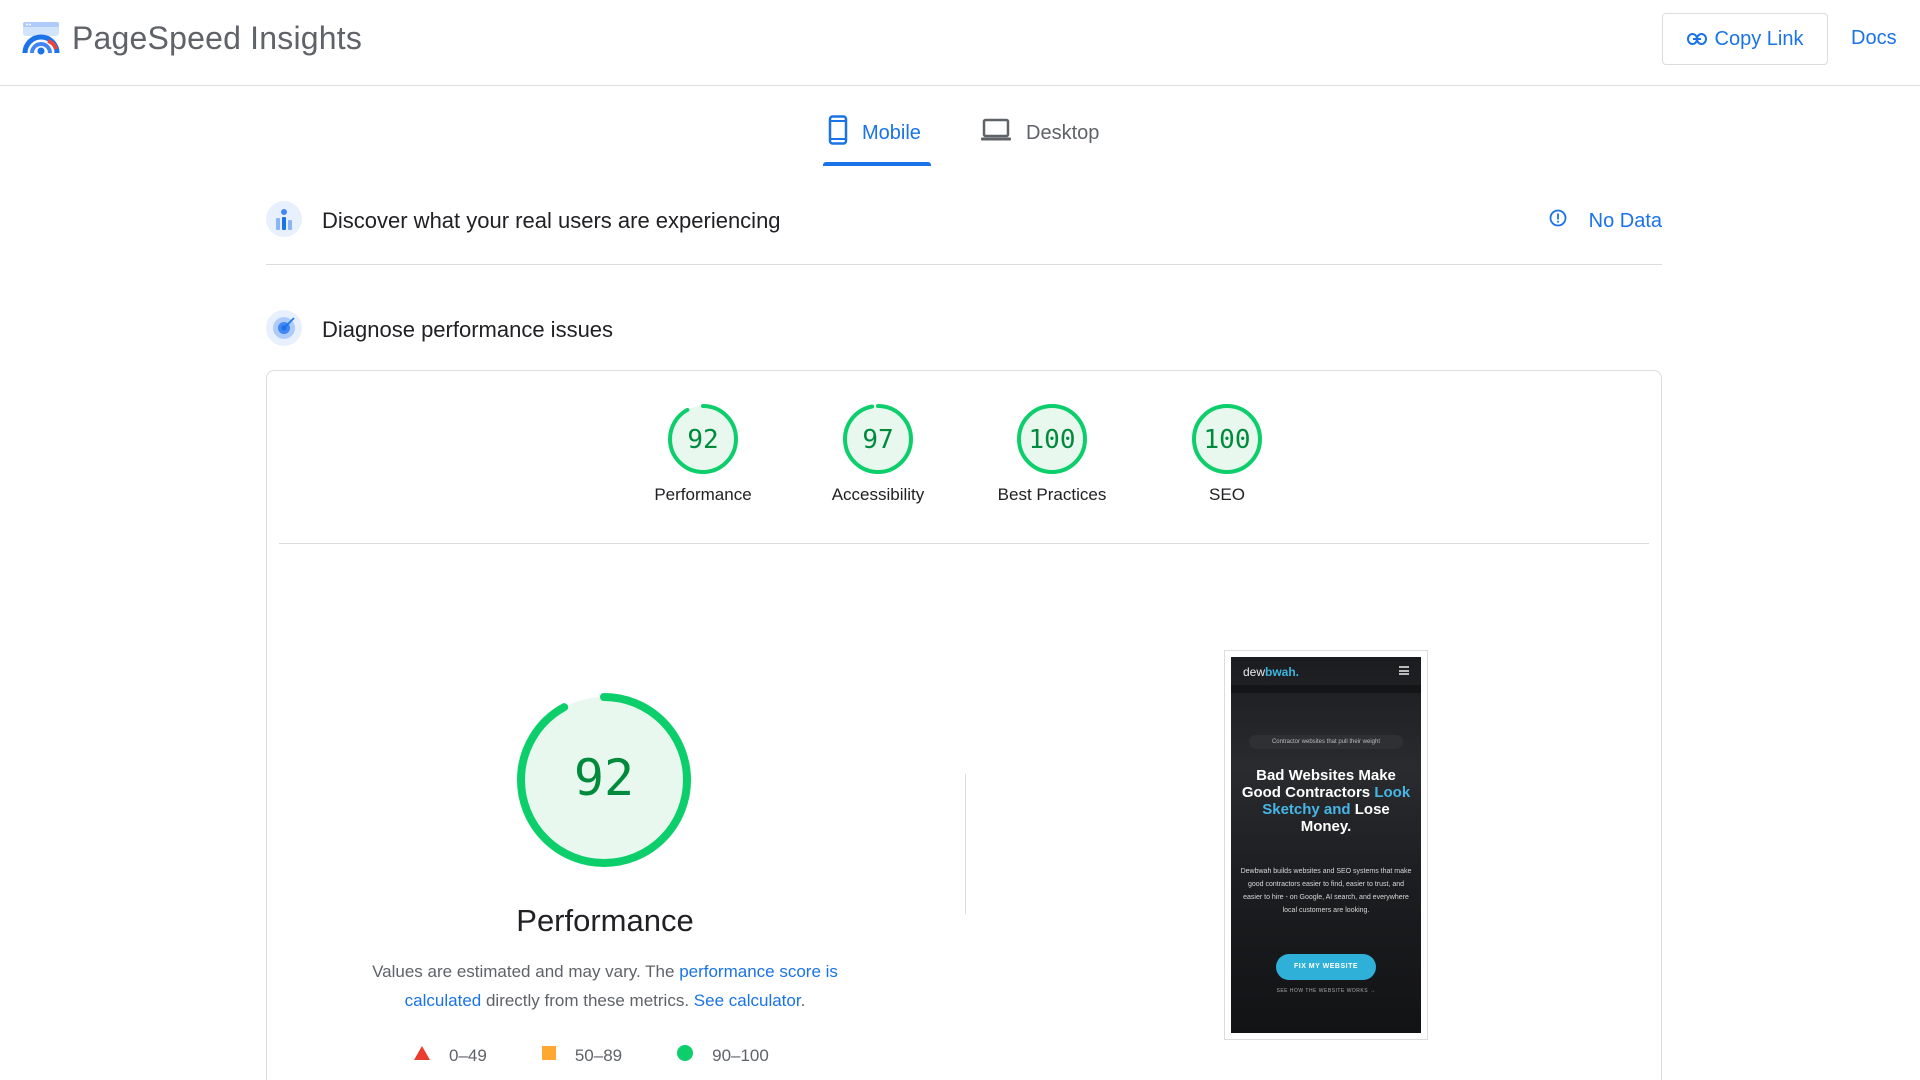 This screenshot has height=1080, width=1920. Describe the element at coordinates (284, 330) in the screenshot. I see `lab-target-icon` at that location.